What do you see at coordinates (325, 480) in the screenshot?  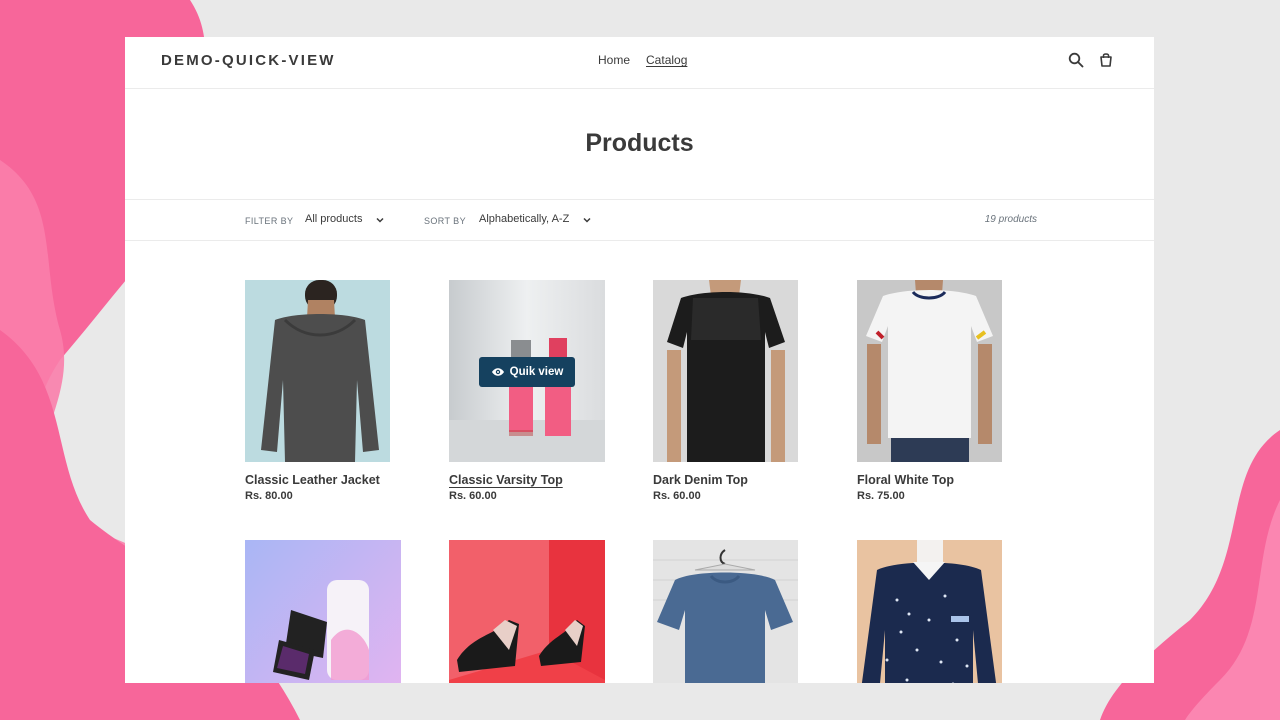 I see `product-name: Classic Leather Jacket` at bounding box center [325, 480].